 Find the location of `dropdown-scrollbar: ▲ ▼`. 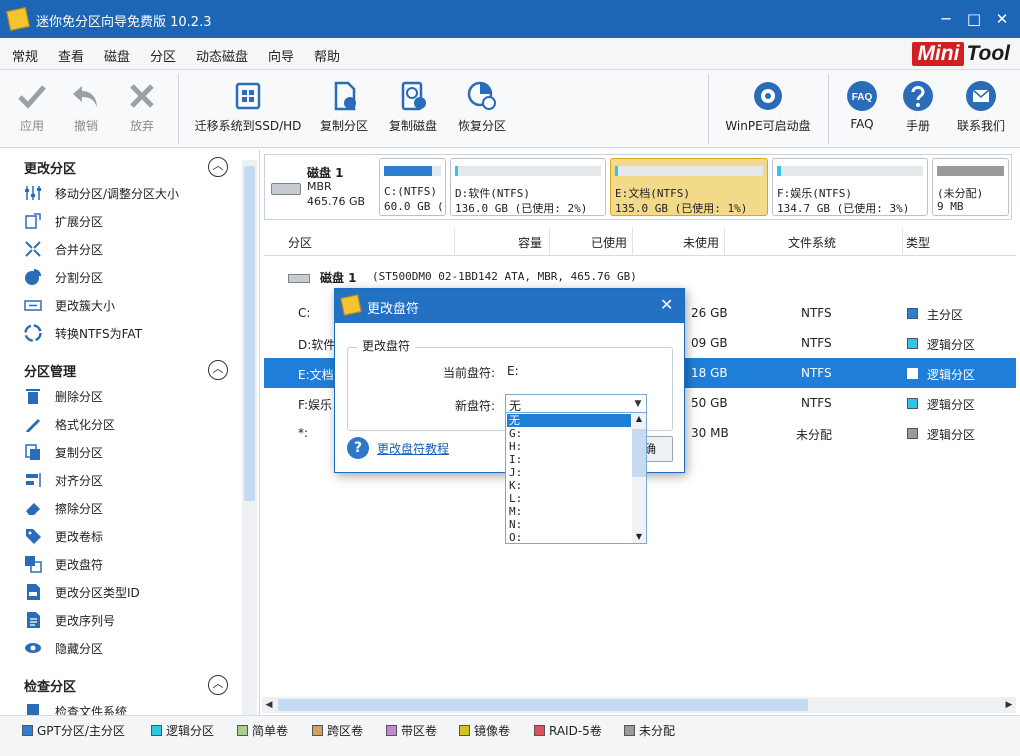

dropdown-scrollbar: ▲ ▼ is located at coordinates (639, 478).